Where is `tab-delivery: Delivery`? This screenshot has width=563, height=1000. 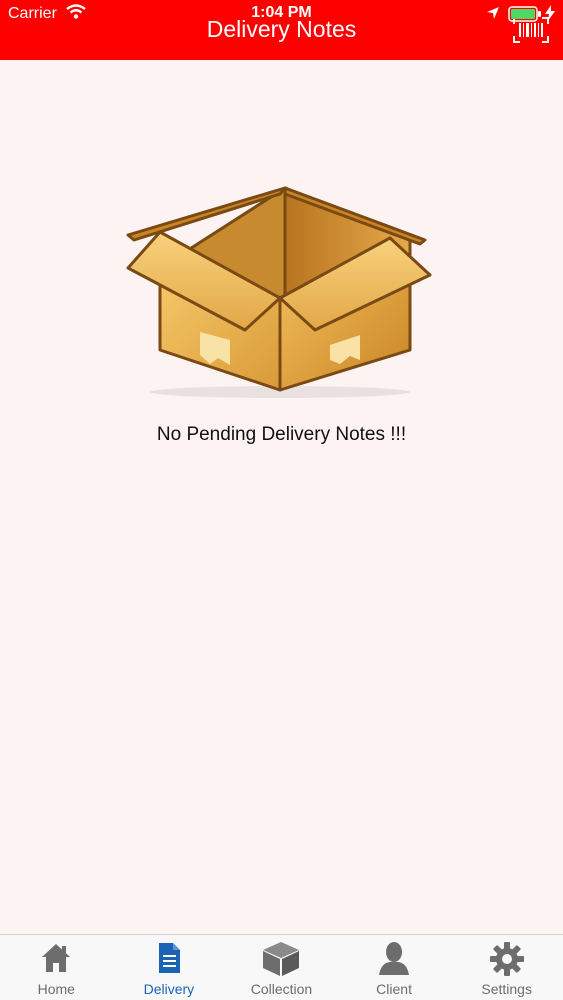
tab-delivery: Delivery is located at coordinates (169, 967).